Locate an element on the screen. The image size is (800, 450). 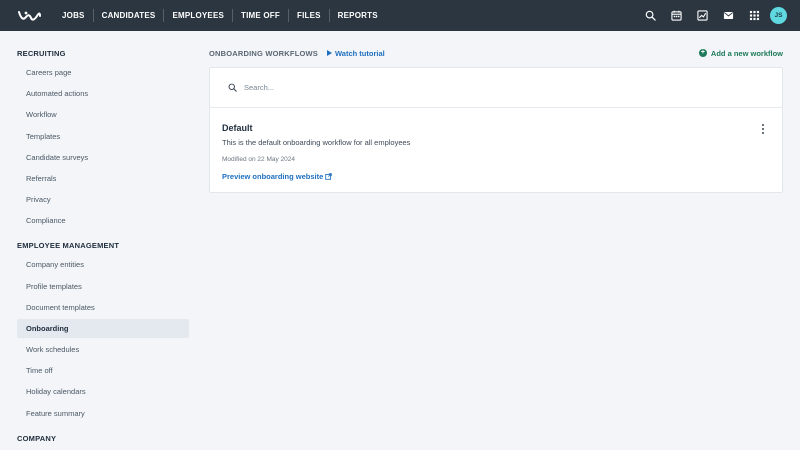
watch-tutorial-link: Watch tutorial is located at coordinates (356, 53).